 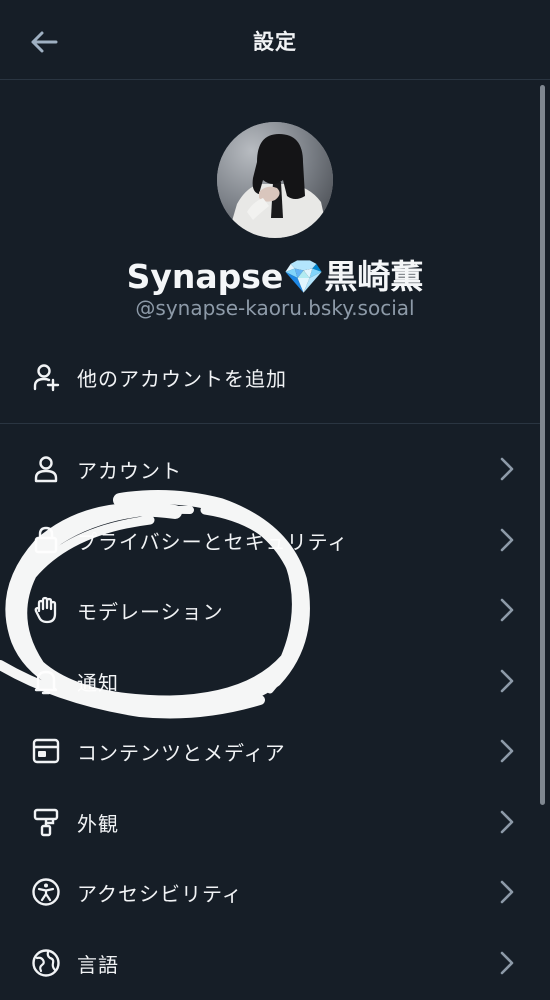 I want to click on globe-icon, so click(x=46, y=963).